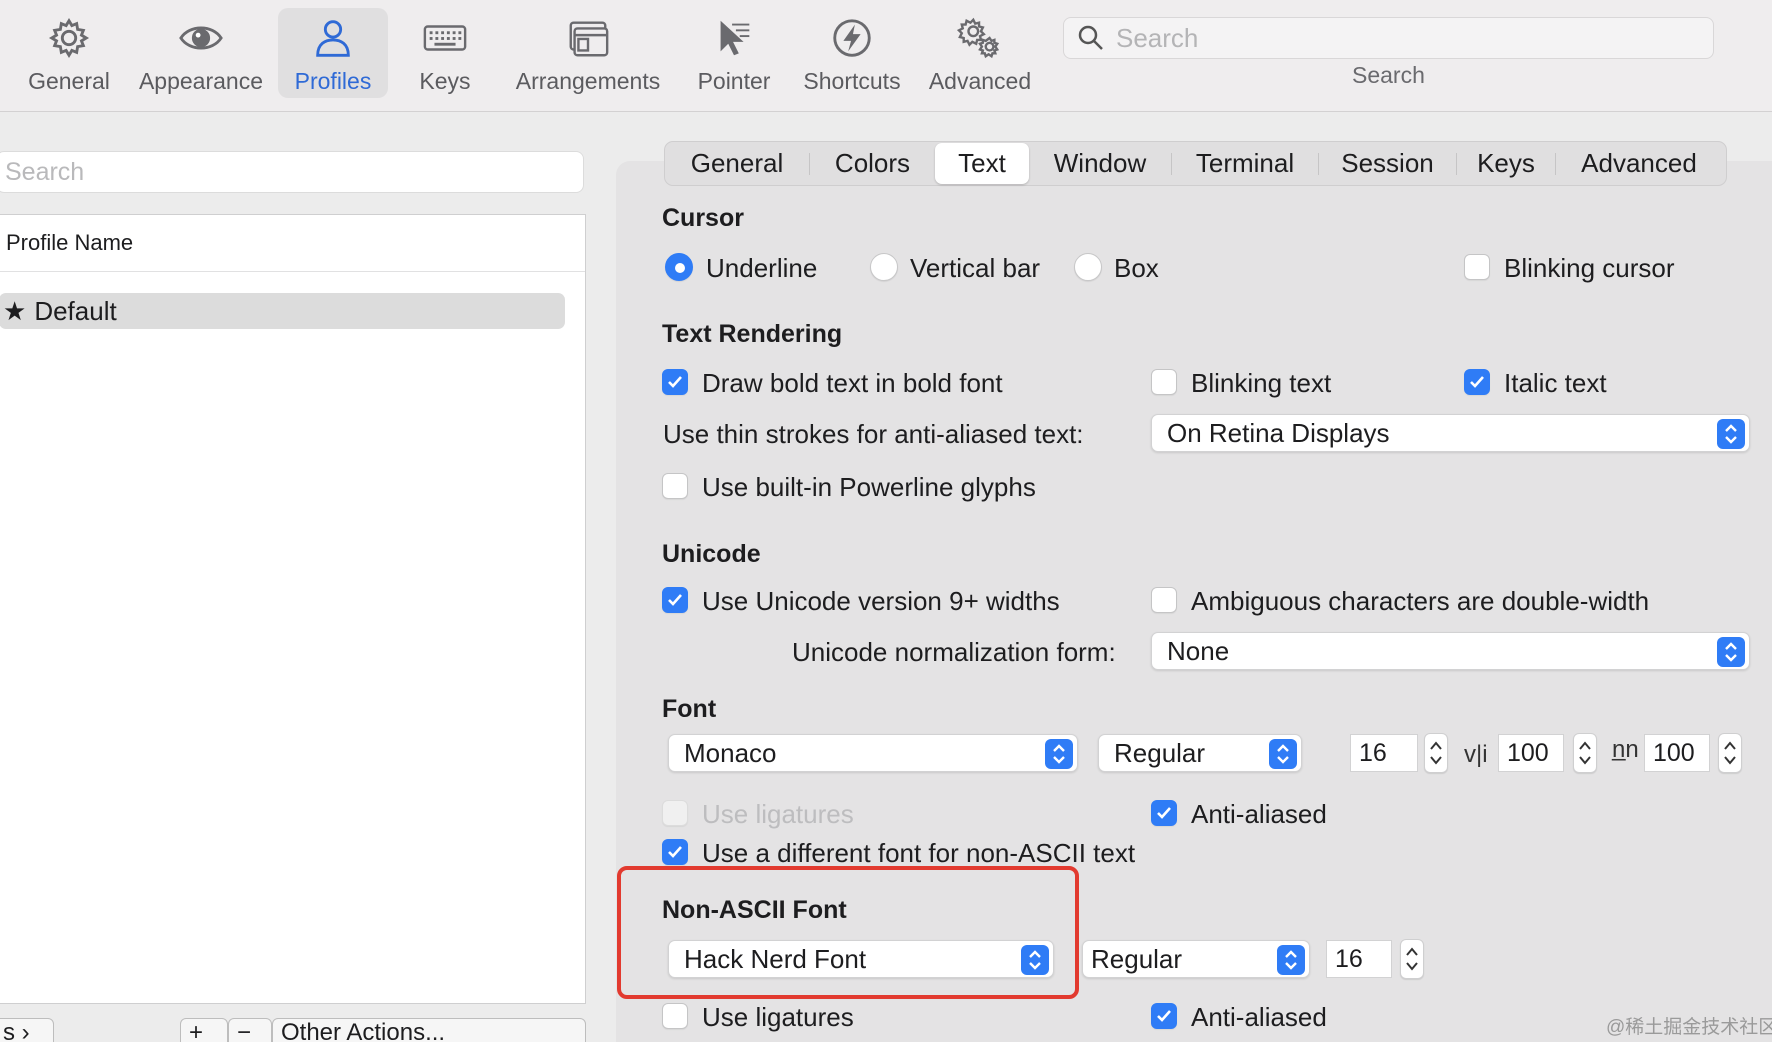 This screenshot has height=1042, width=1772. What do you see at coordinates (980, 81) in the screenshot?
I see `toolbar-advanced-label: Advanced` at bounding box center [980, 81].